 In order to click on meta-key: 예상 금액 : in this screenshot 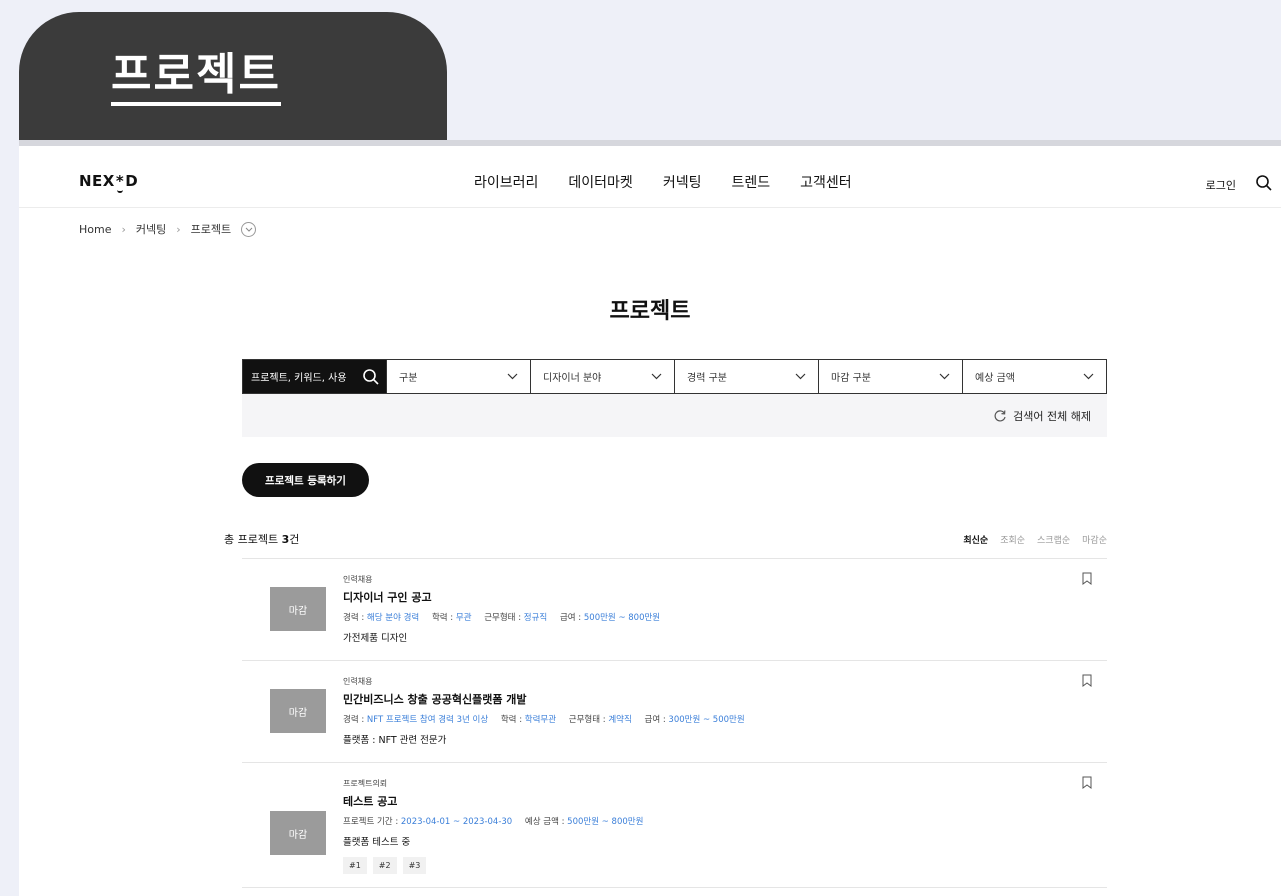, I will do `click(546, 822)`.